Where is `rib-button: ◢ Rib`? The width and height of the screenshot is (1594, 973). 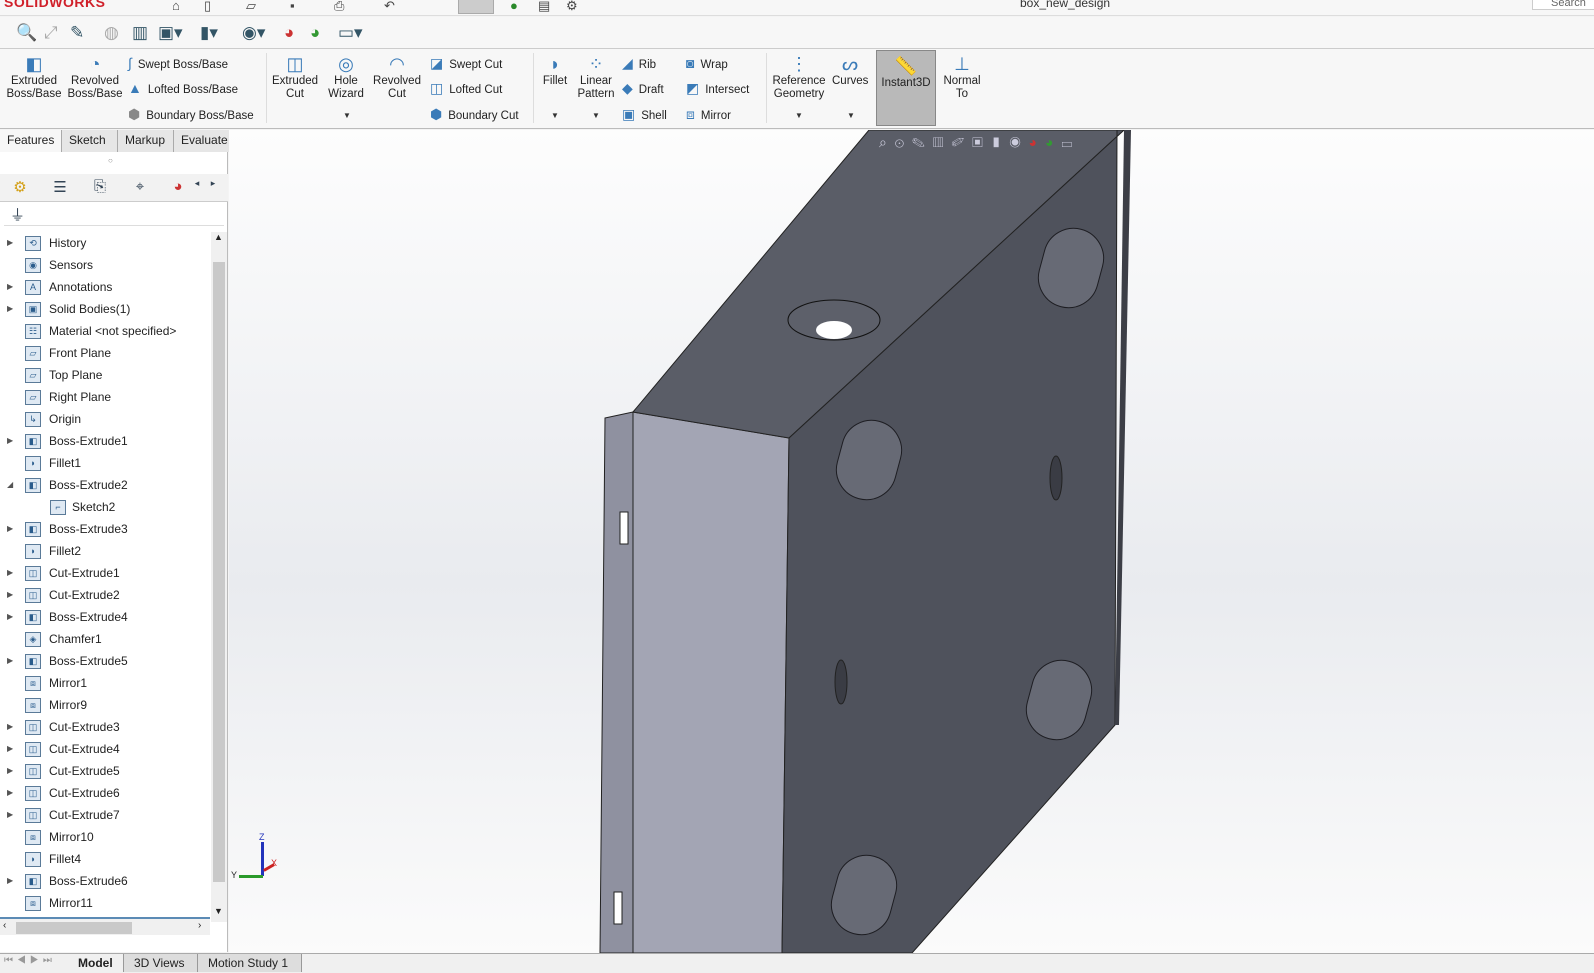
rib-button: ◢ Rib is located at coordinates (639, 63).